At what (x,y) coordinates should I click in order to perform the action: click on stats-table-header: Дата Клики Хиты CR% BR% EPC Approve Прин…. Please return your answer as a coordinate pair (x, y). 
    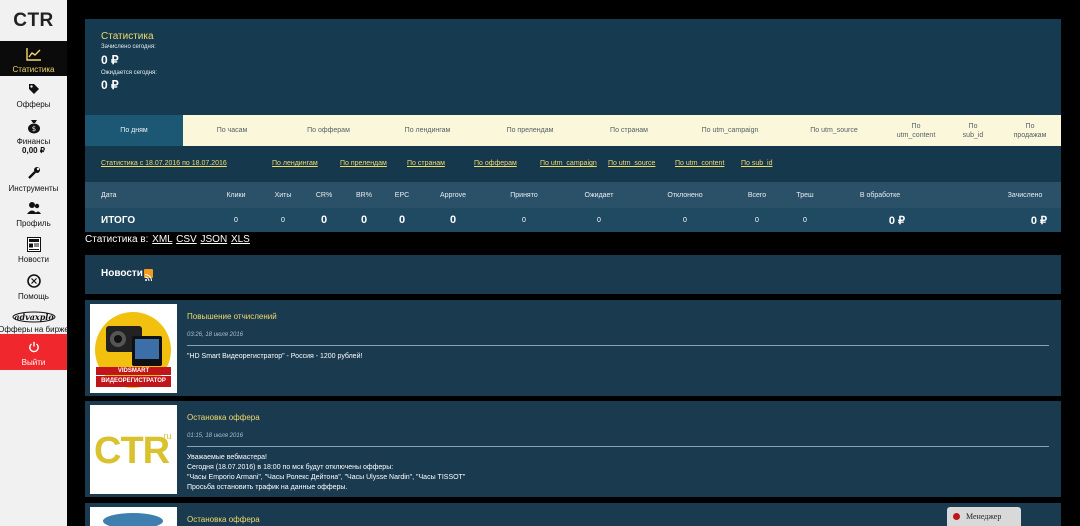
    Looking at the image, I should click on (573, 195).